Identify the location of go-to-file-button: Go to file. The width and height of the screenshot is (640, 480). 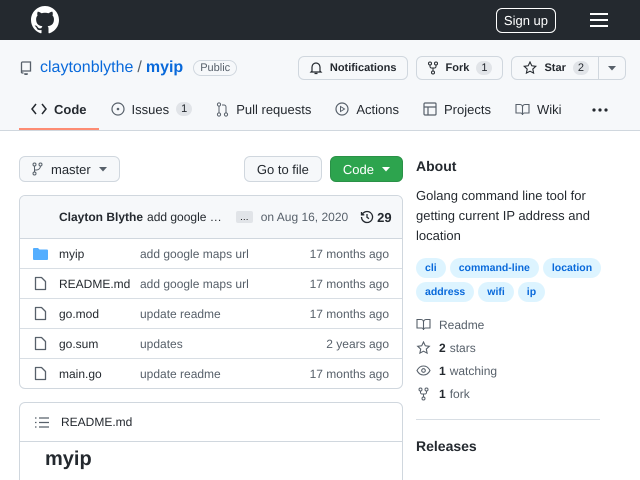
(283, 169).